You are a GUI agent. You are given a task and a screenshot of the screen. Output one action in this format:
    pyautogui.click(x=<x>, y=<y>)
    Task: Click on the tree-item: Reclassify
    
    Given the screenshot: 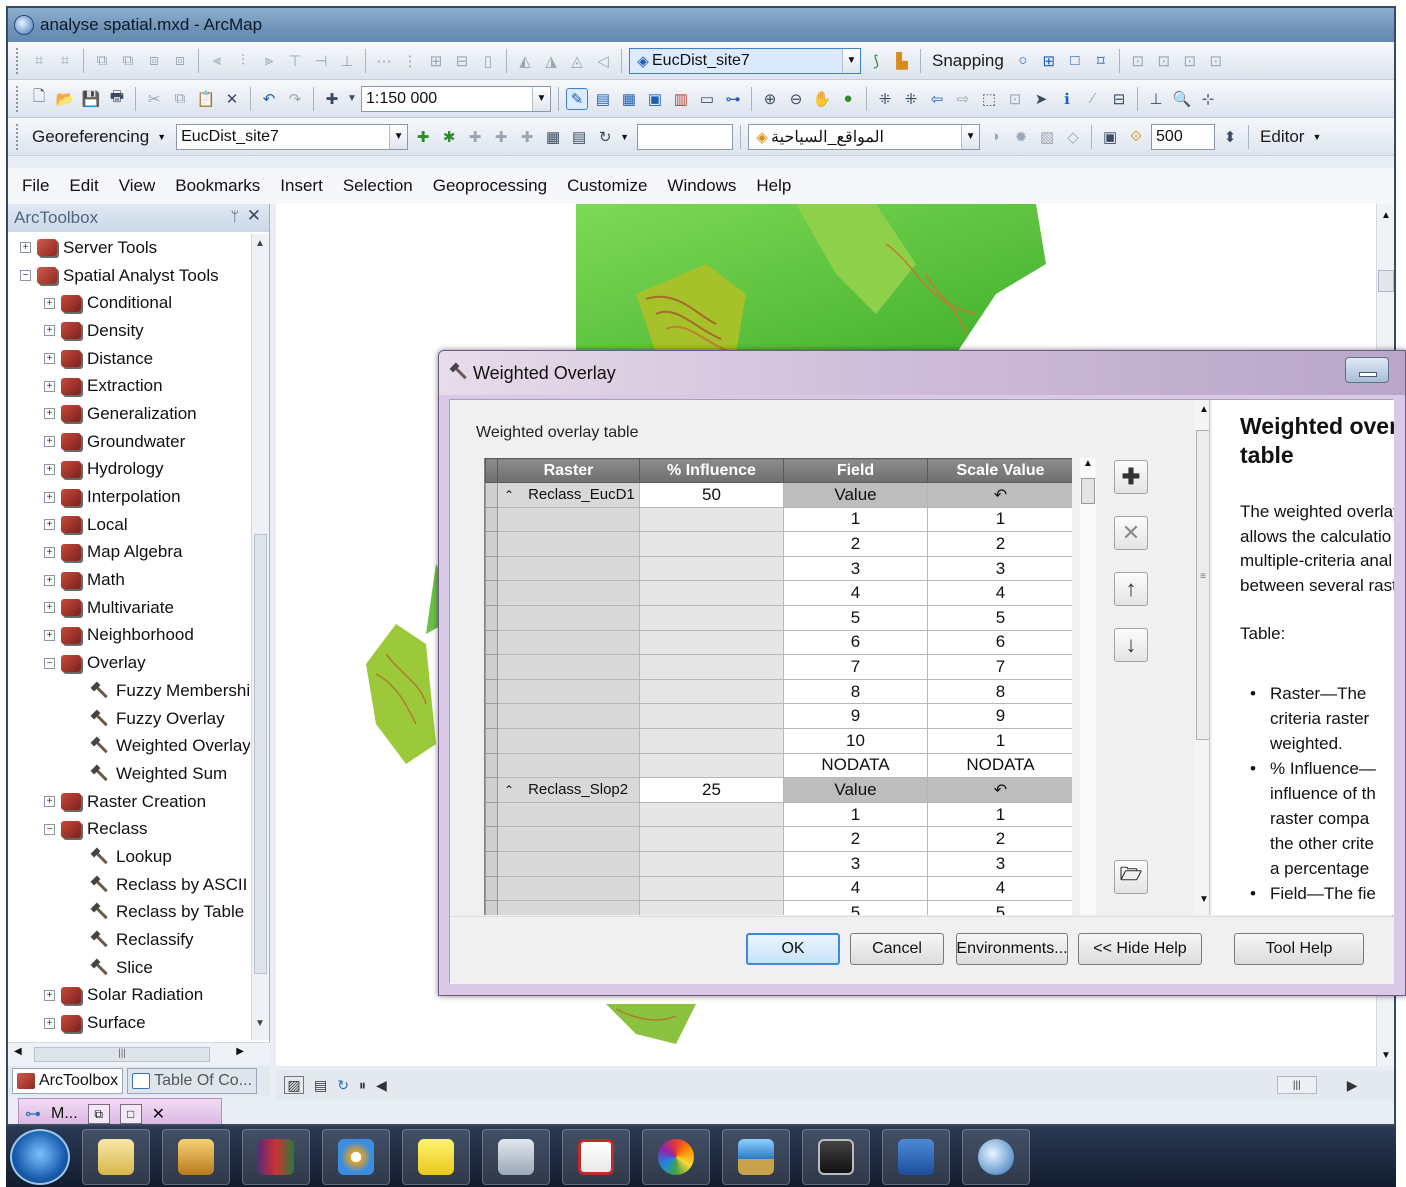 What is the action you would take?
    pyautogui.click(x=129, y=940)
    